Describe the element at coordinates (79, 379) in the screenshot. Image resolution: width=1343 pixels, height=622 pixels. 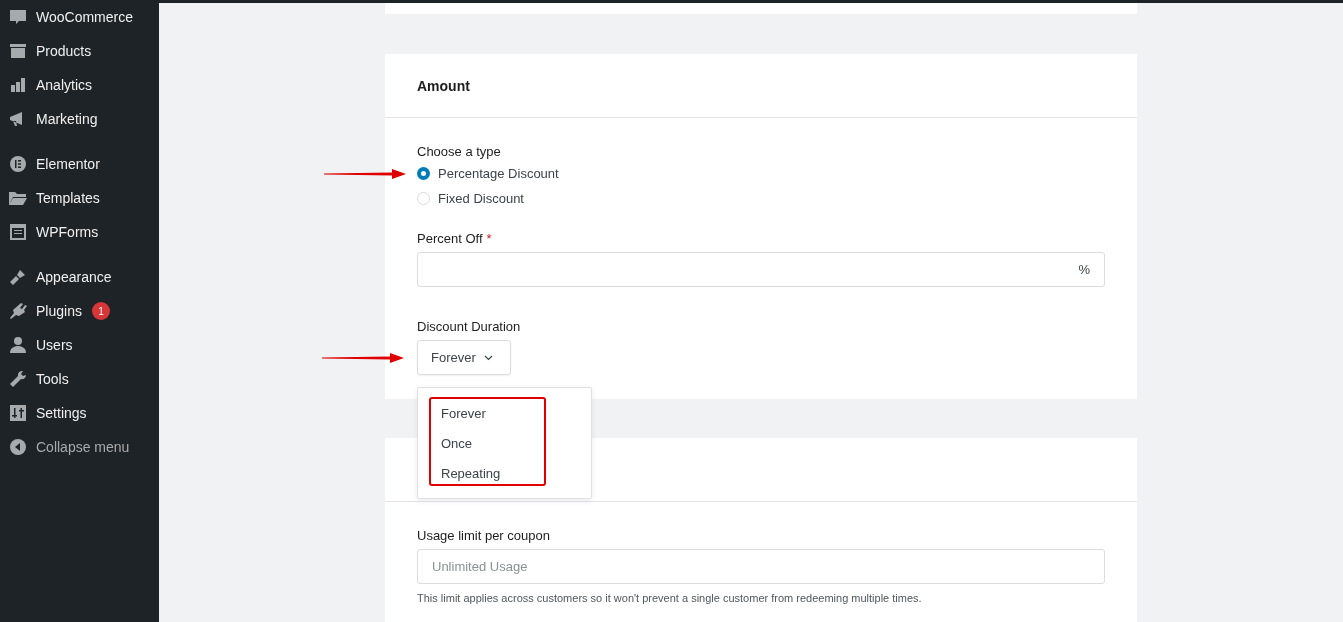
I see `menu-item: Tools` at that location.